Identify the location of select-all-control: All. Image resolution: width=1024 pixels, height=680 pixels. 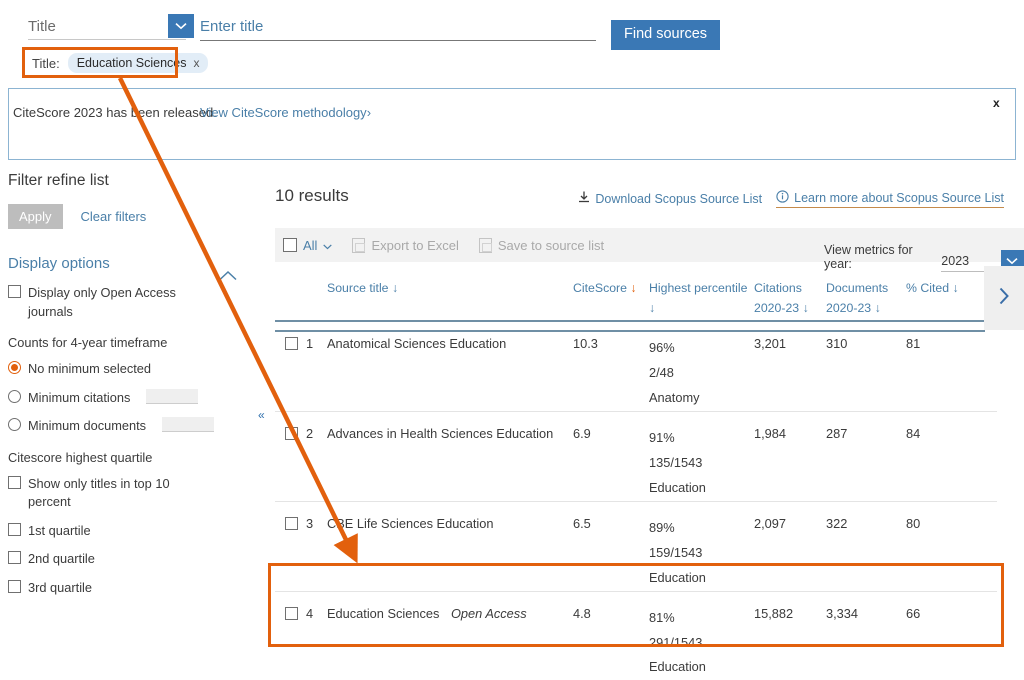
(308, 245).